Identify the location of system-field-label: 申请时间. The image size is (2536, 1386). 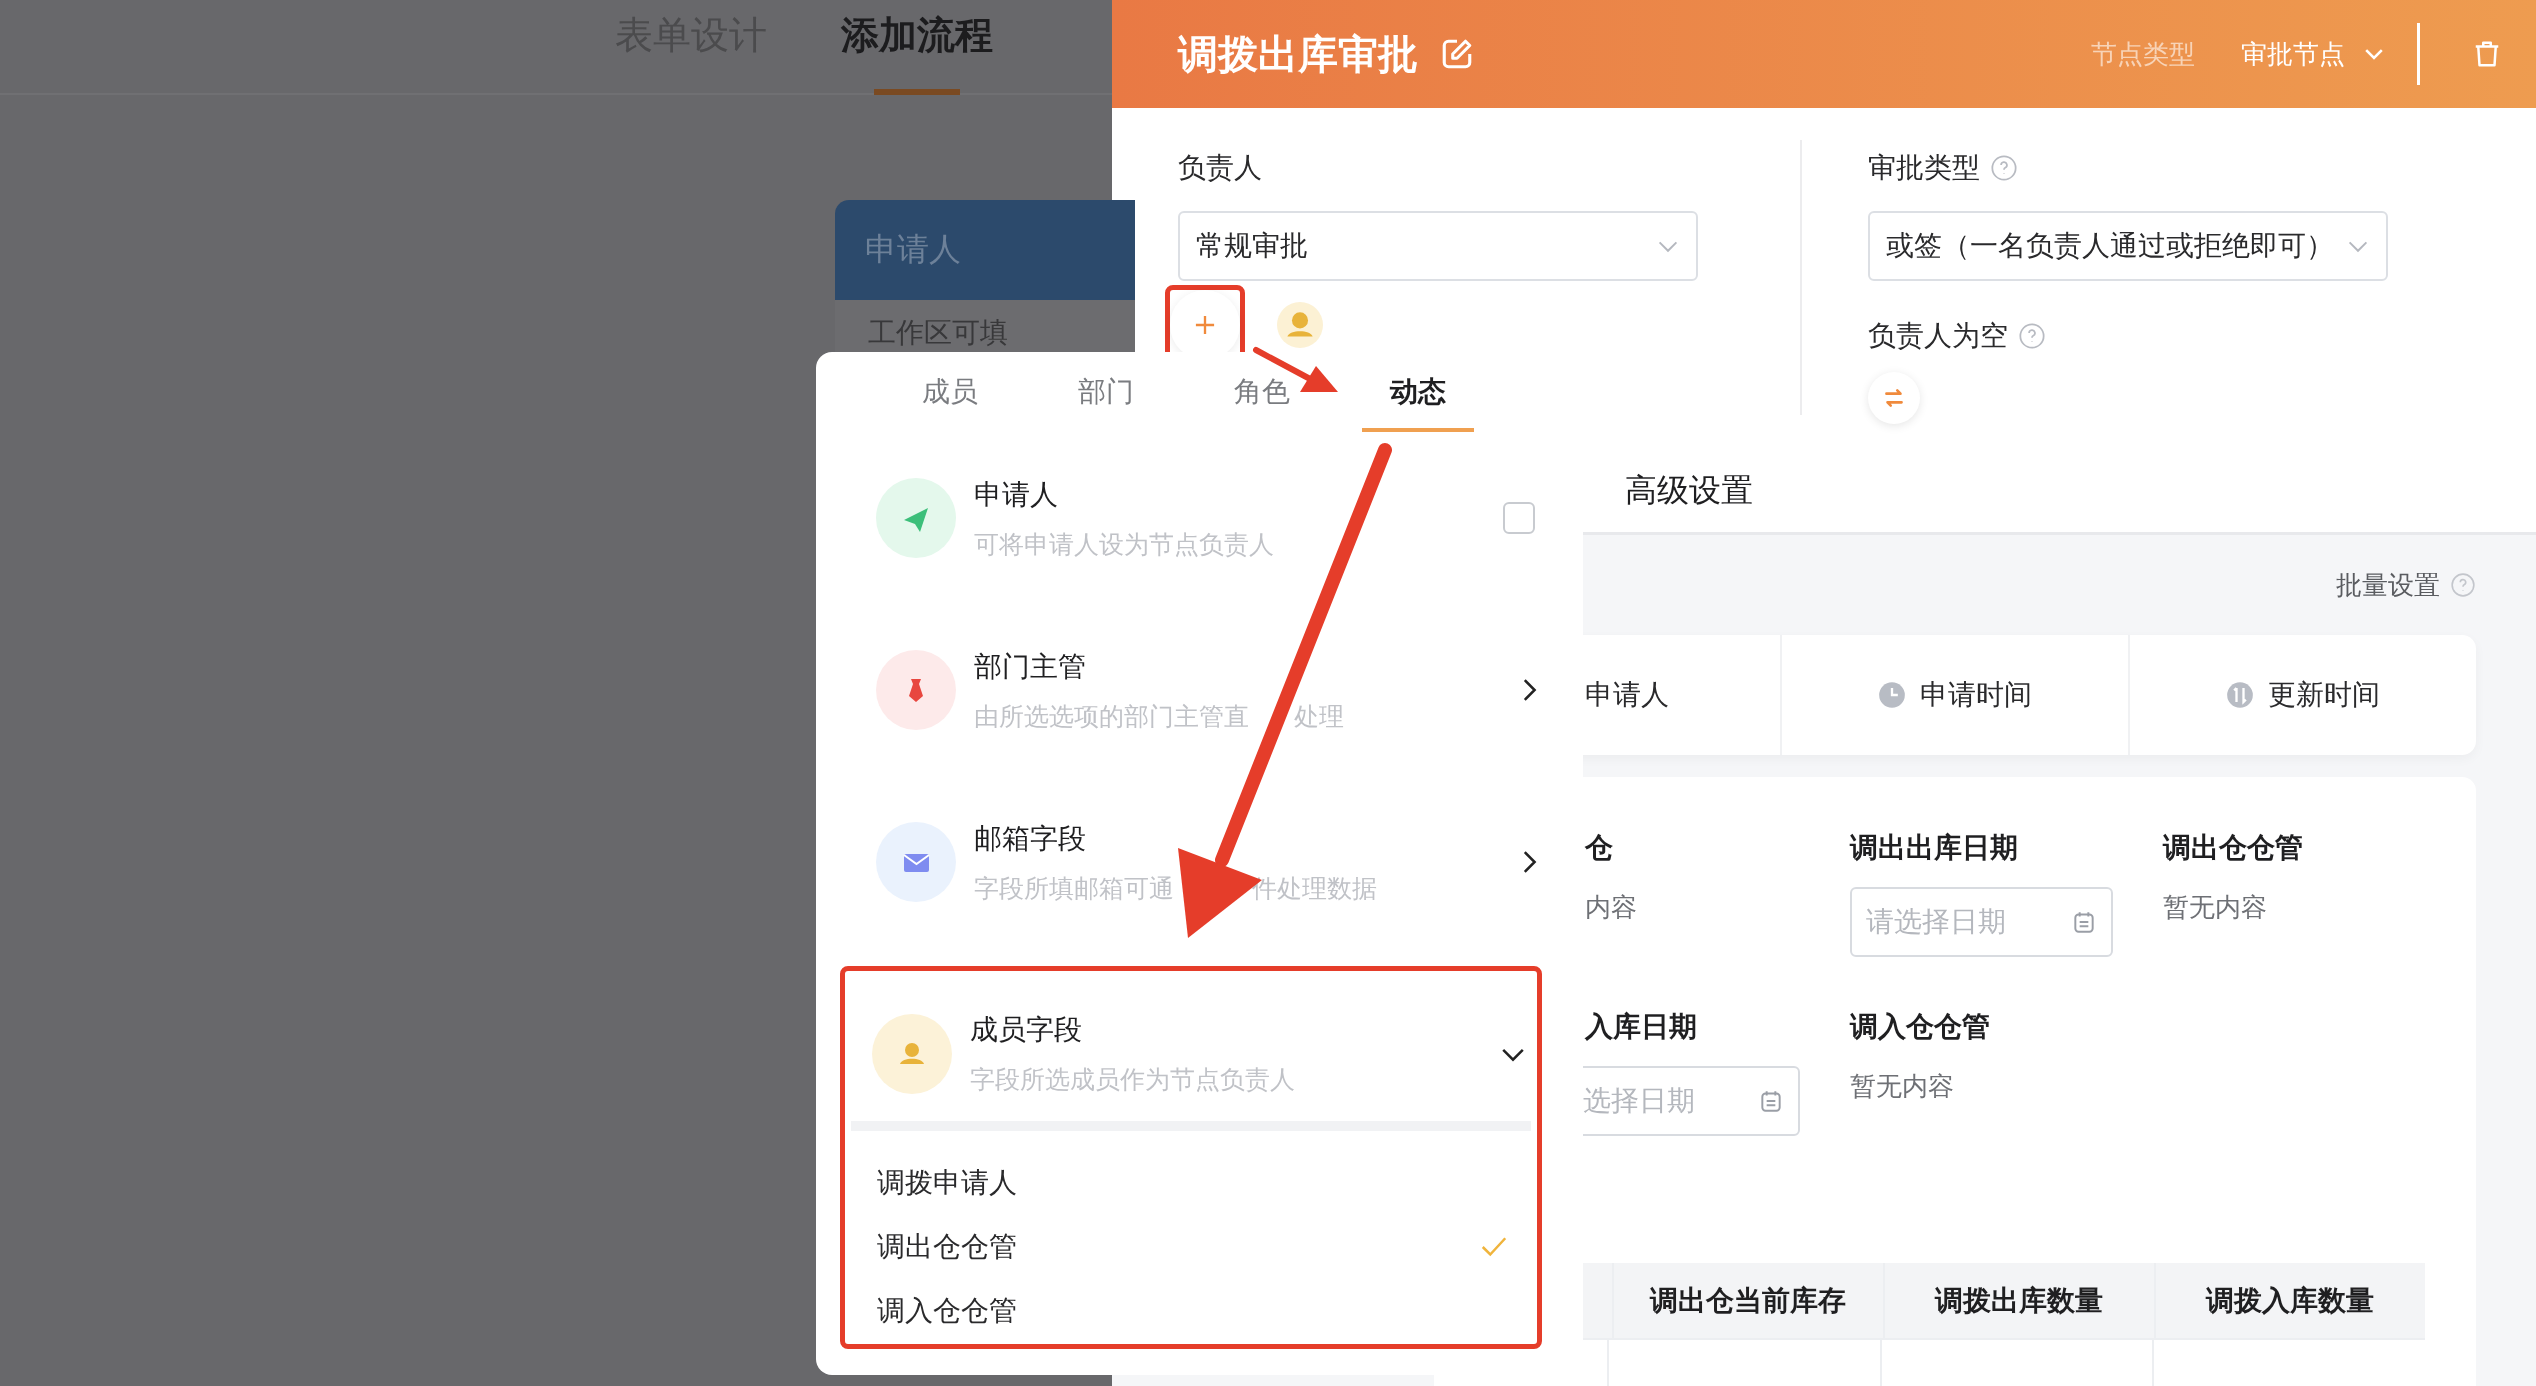
(1976, 695).